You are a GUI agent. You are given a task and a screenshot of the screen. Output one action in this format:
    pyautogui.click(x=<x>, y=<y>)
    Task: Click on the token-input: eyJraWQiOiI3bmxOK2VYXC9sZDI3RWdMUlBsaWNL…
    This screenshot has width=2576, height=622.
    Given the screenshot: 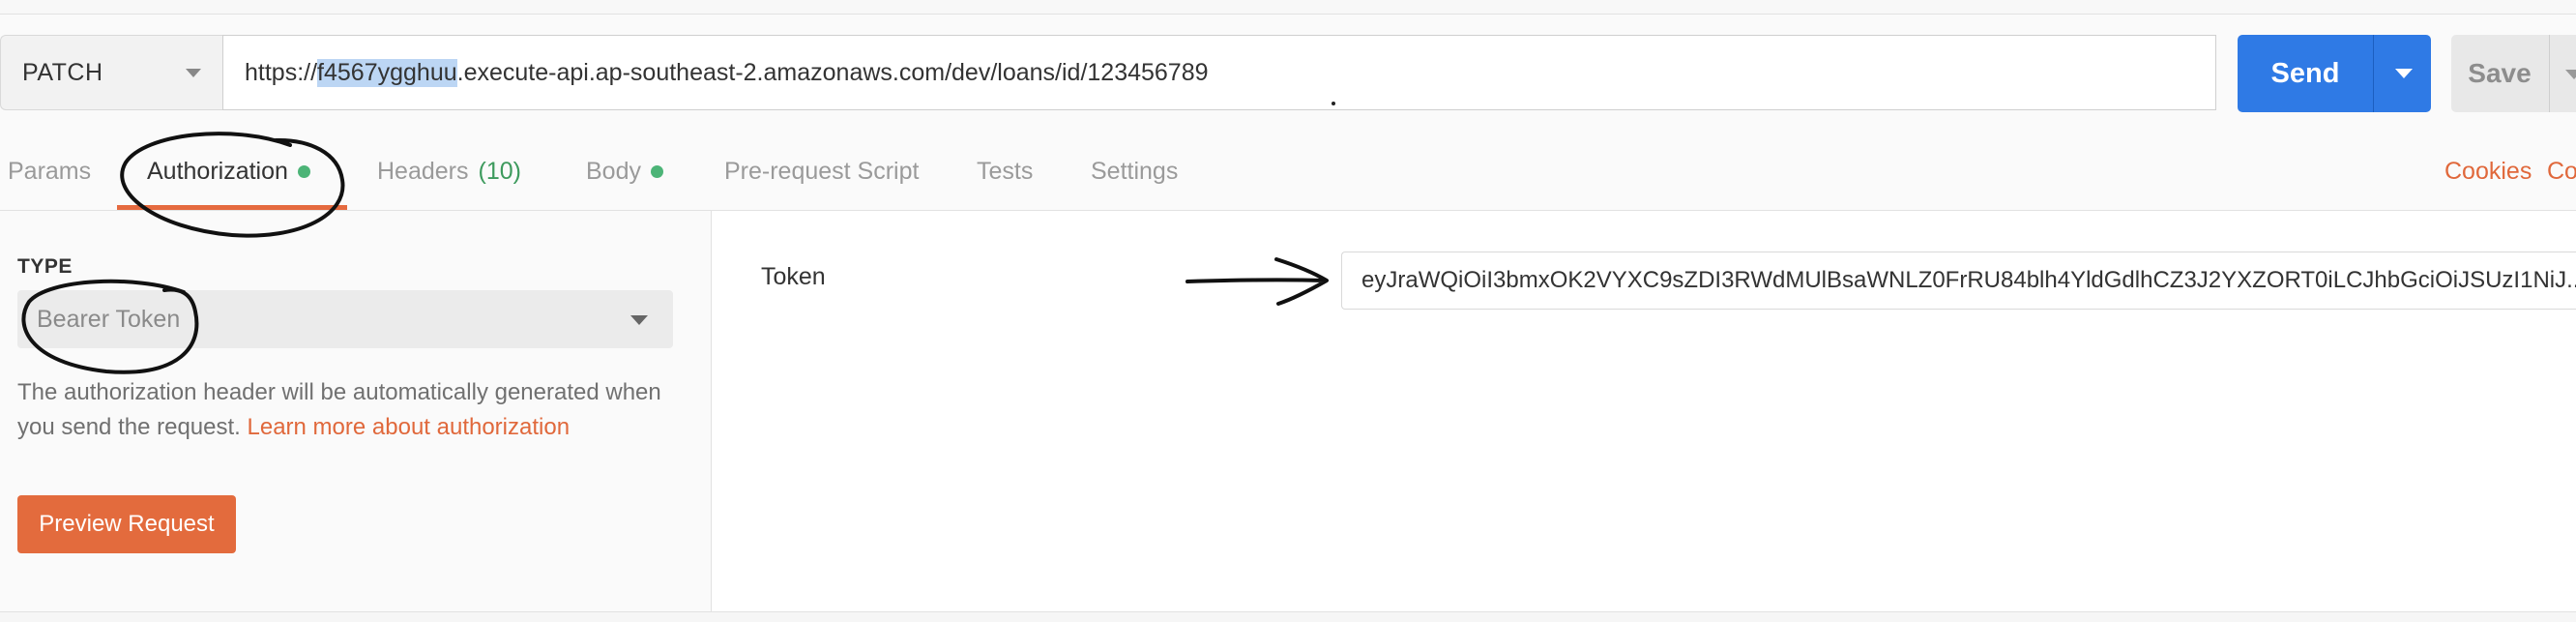 What is the action you would take?
    pyautogui.click(x=1958, y=281)
    